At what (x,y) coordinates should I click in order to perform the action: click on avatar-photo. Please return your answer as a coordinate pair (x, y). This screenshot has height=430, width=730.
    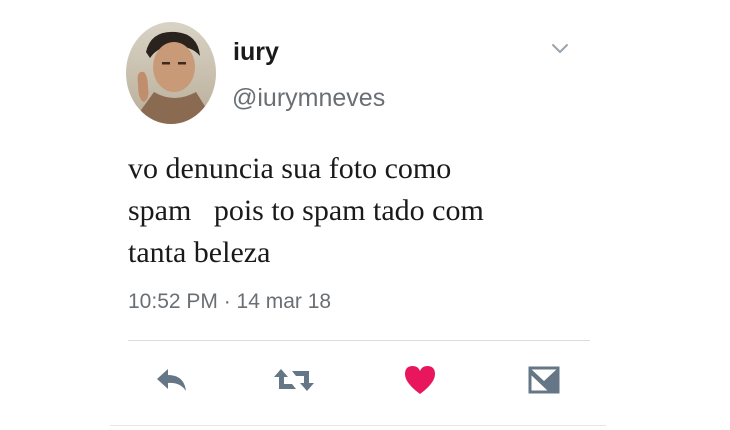
    Looking at the image, I should click on (171, 73).